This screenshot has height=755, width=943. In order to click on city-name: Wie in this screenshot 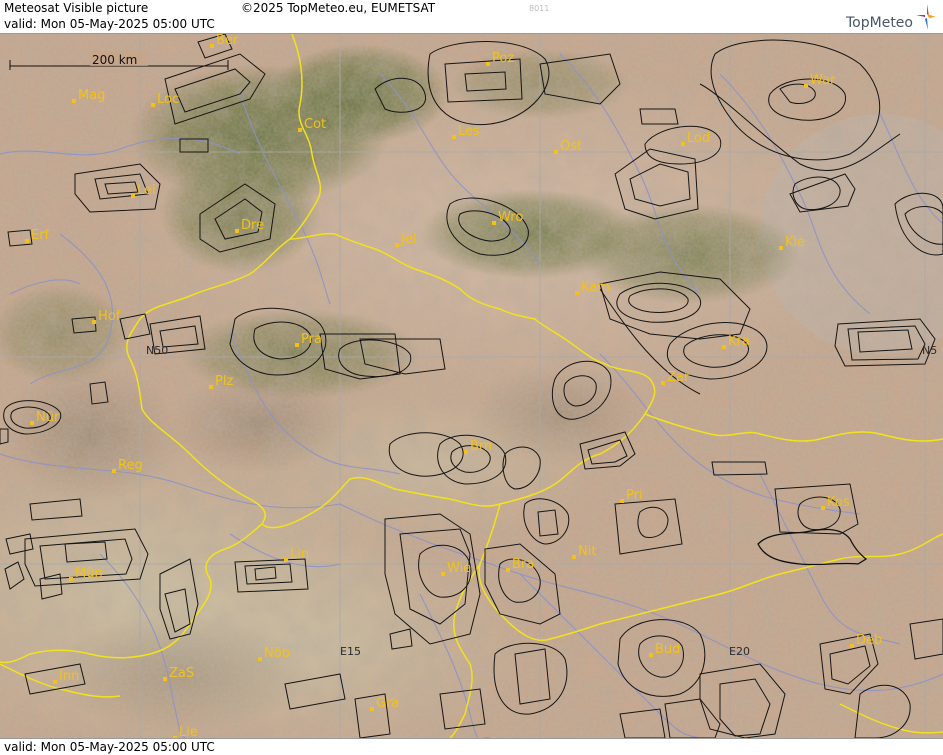, I will do `click(459, 568)`.